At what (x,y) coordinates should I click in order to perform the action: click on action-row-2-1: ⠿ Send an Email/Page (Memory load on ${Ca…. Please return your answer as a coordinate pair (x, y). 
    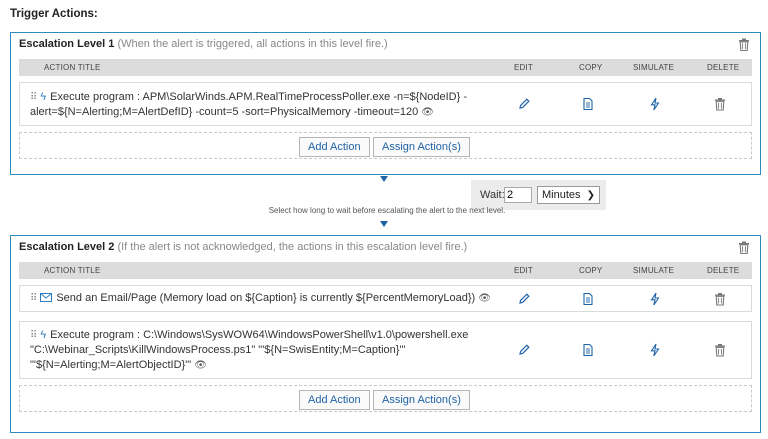
    Looking at the image, I should click on (385, 298).